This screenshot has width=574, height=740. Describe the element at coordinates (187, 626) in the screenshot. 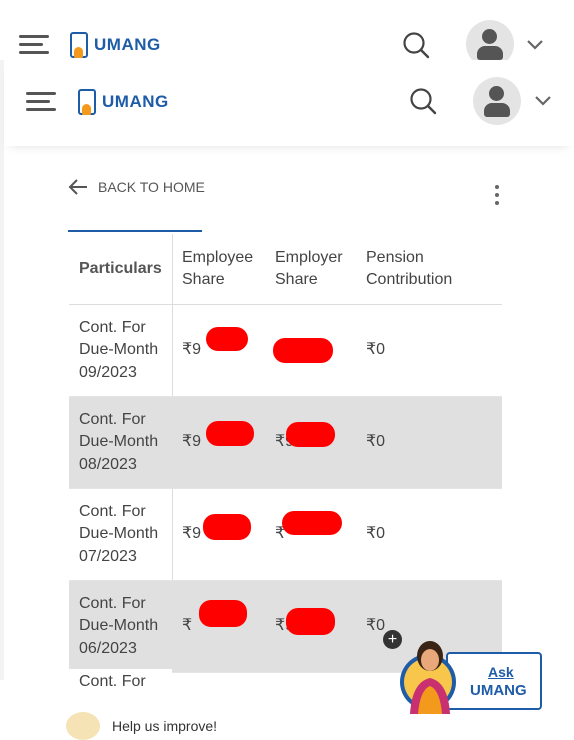

I see `employee-share-value: ₹` at that location.